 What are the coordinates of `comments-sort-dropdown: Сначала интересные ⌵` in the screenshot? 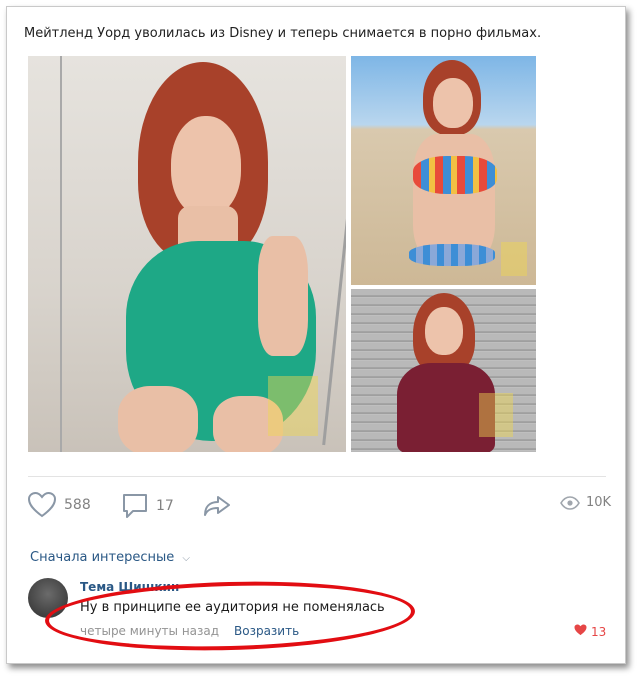 It's located at (110, 557).